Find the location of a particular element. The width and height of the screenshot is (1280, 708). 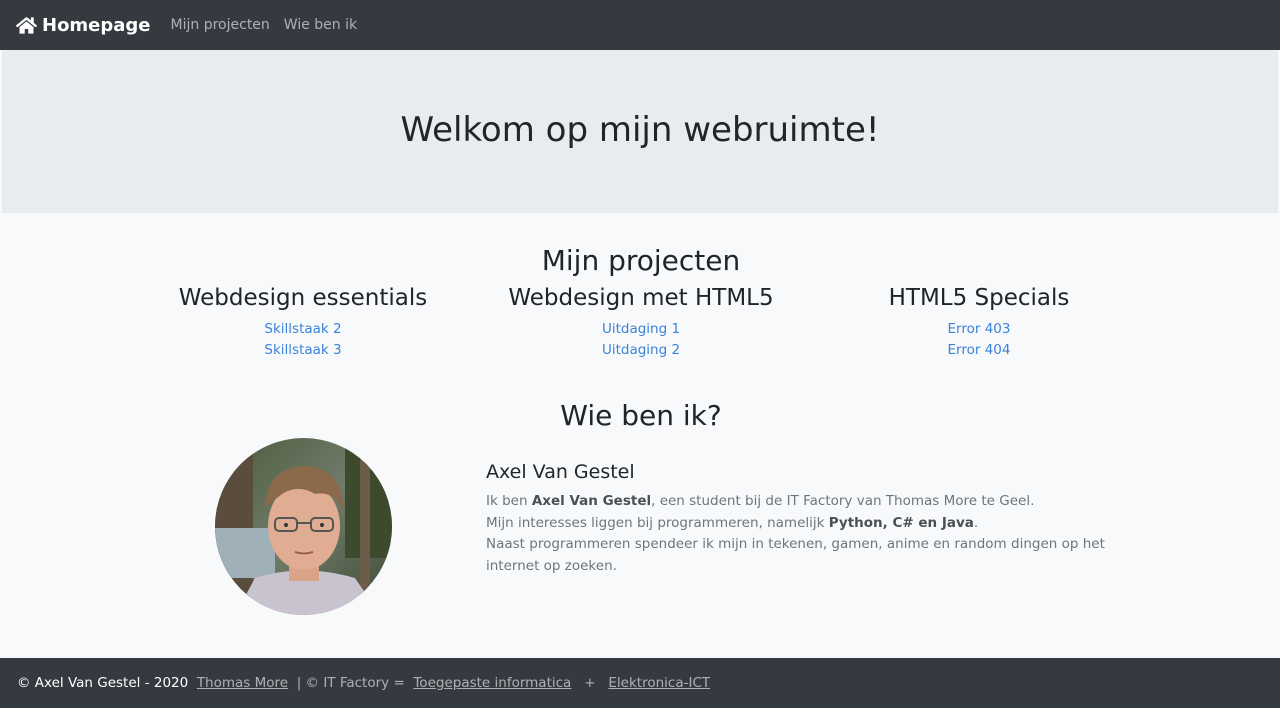

project-column-html5-specials: HTML5 Specials Error 403 Error 404 is located at coordinates (979, 323).